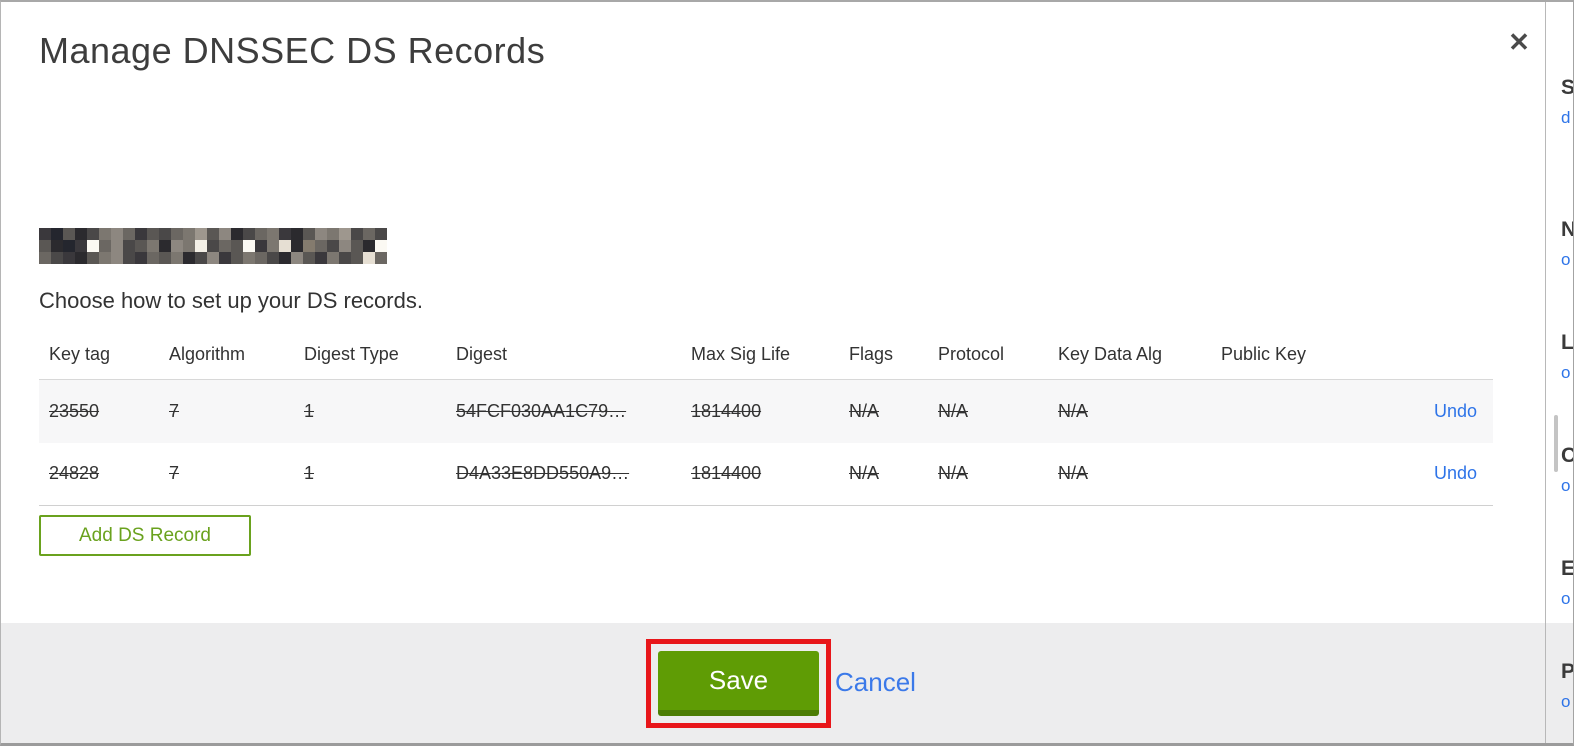  What do you see at coordinates (1556, 443) in the screenshot?
I see `background-scrollbar-thumb` at bounding box center [1556, 443].